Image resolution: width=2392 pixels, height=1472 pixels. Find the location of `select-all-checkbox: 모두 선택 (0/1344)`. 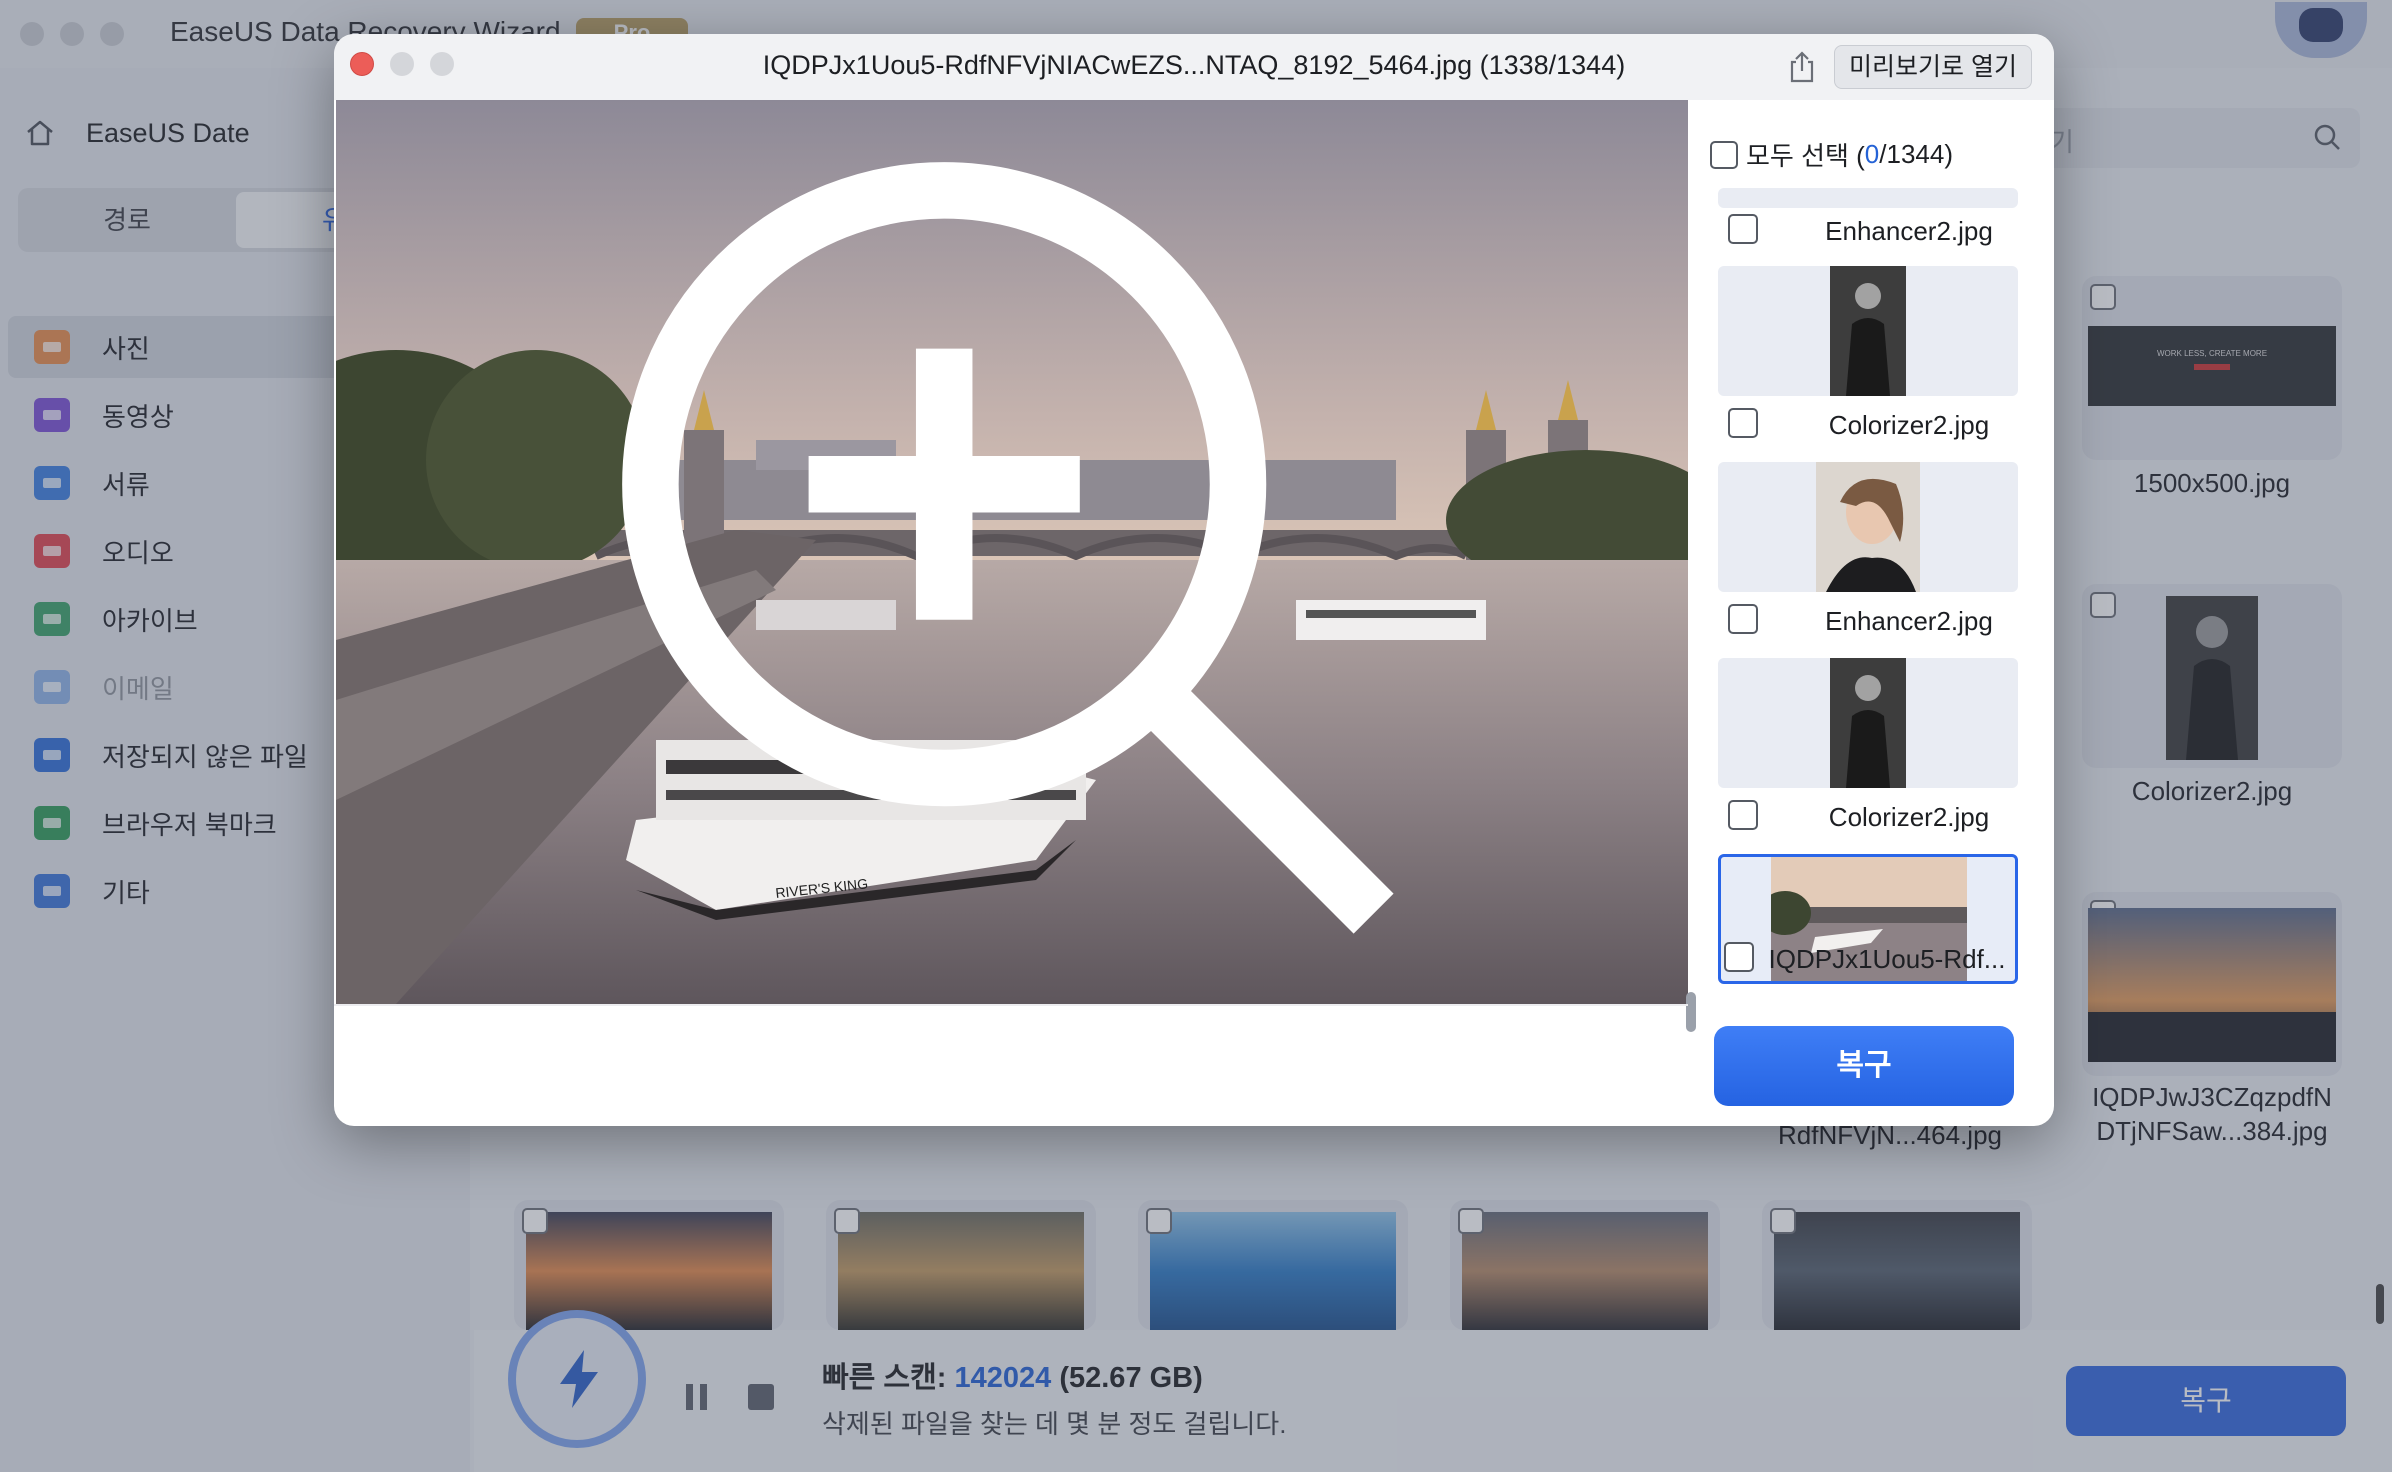

select-all-checkbox: 모두 선택 (0/1344) is located at coordinates (1831, 154).